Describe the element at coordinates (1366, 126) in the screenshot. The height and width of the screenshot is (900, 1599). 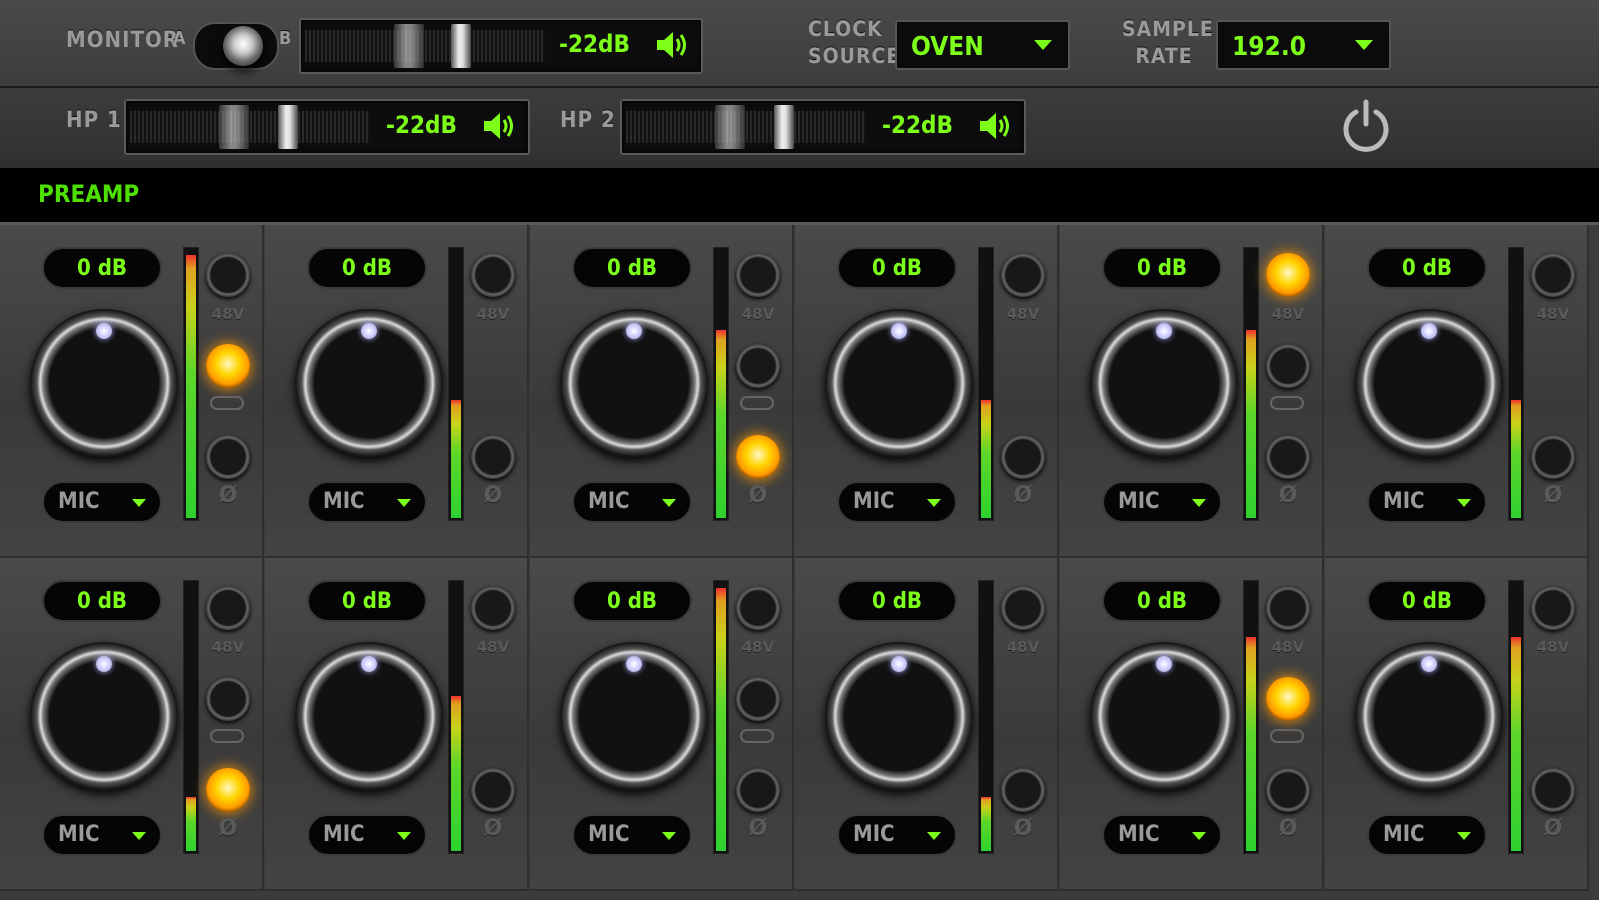
I see `power-icon` at that location.